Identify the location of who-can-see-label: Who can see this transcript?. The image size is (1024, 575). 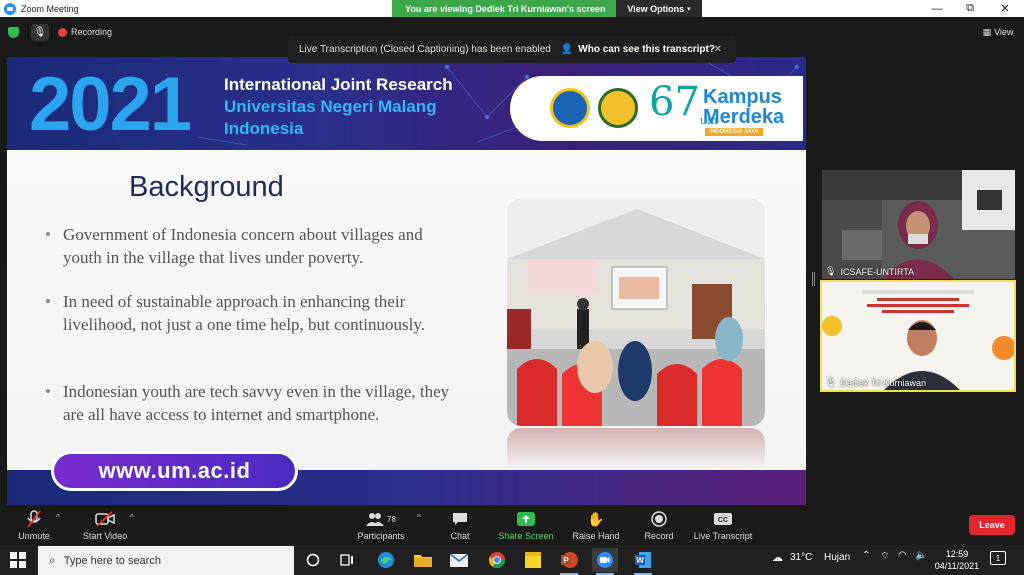
(646, 49).